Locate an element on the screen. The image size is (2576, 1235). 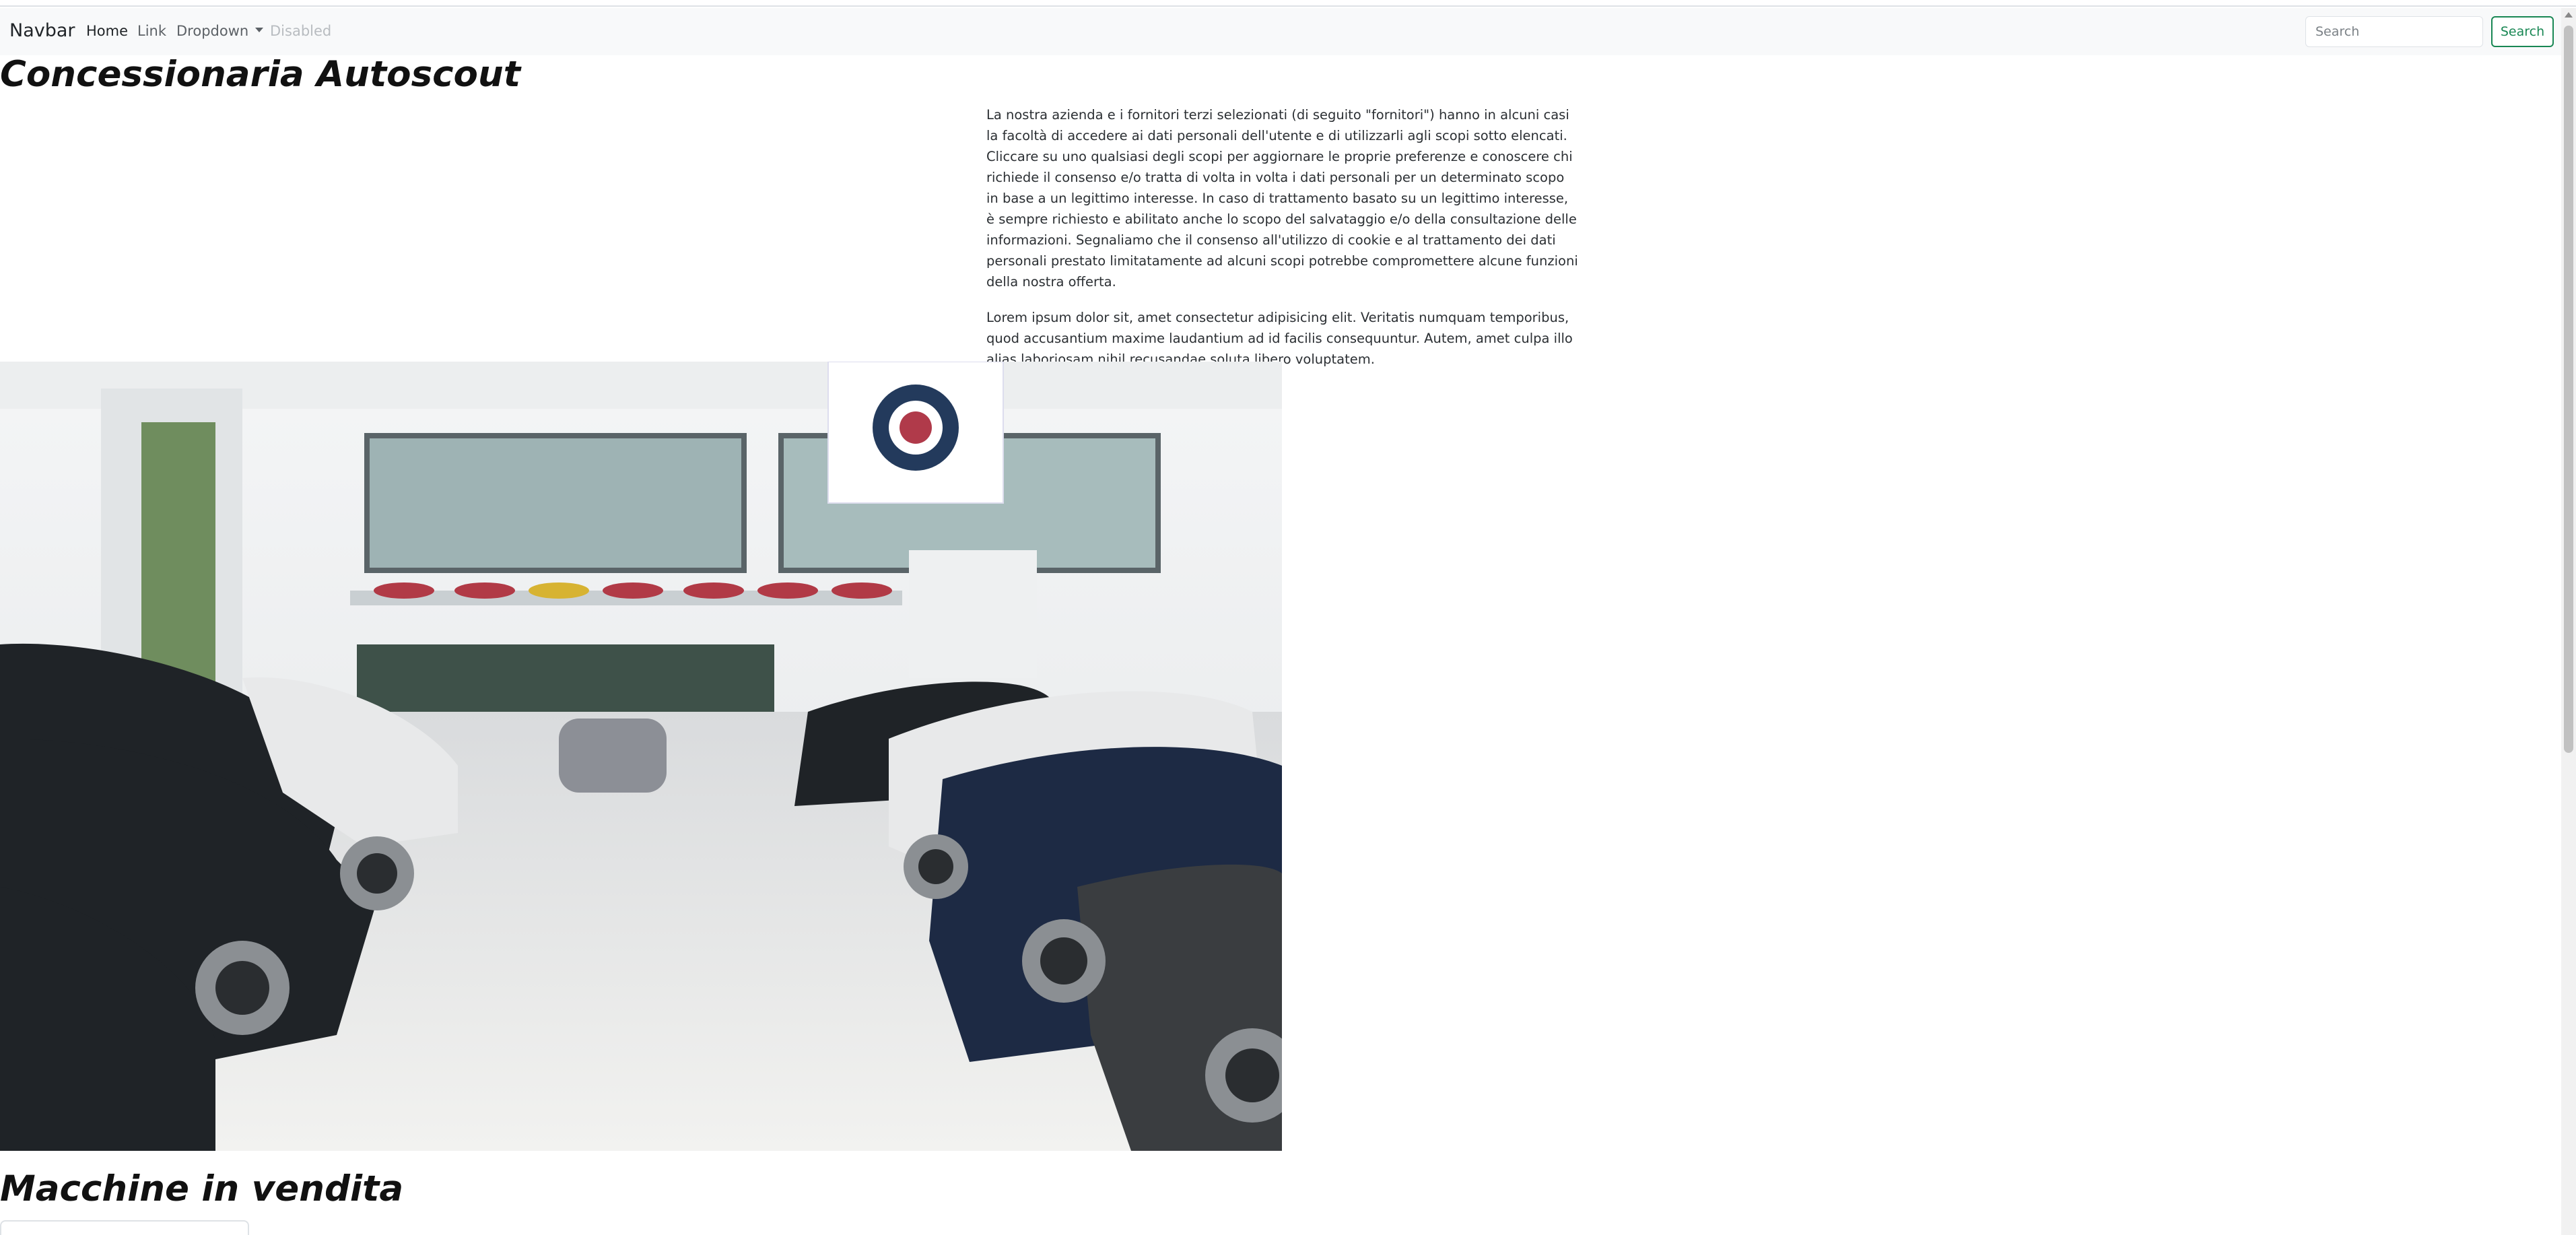
search-input is located at coordinates (2394, 31).